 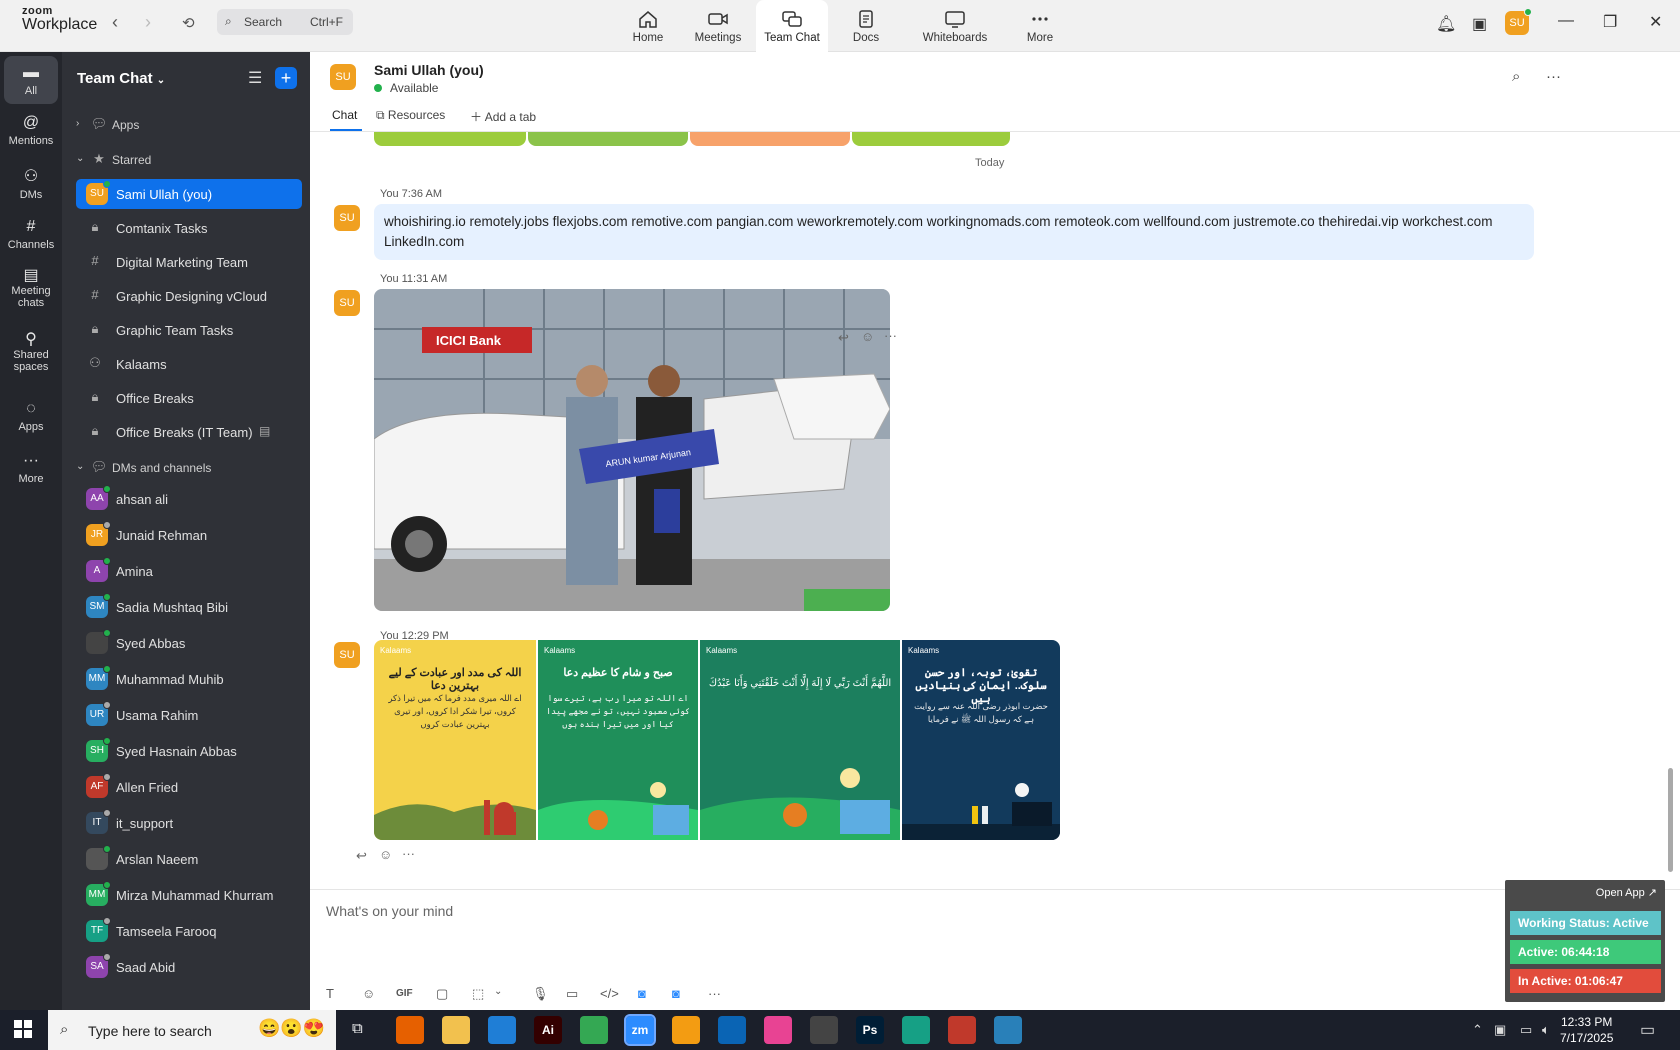 I want to click on sidebar-item-dm: AF Allen Fried, so click(x=189, y=787).